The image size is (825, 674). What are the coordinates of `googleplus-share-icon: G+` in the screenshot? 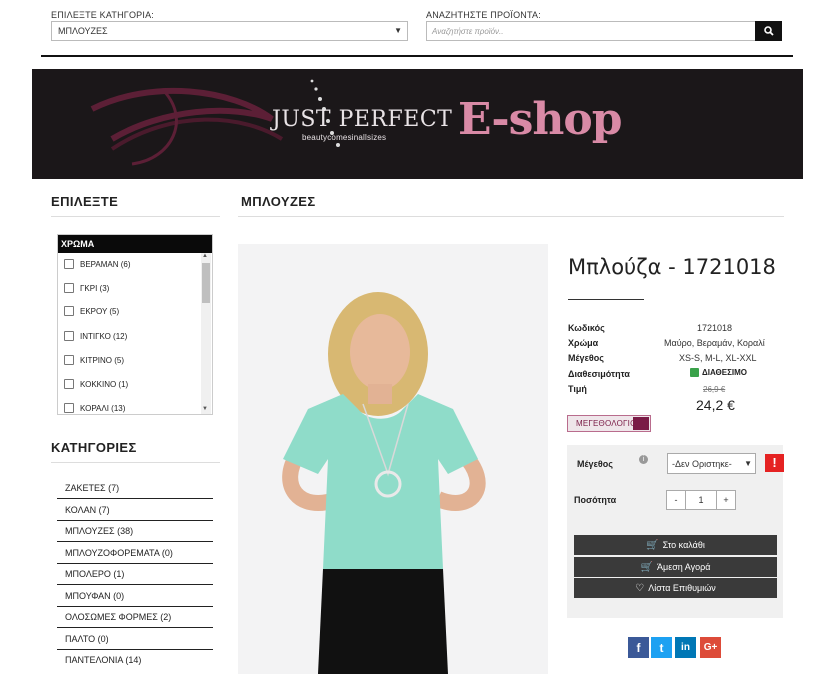 It's located at (710, 647).